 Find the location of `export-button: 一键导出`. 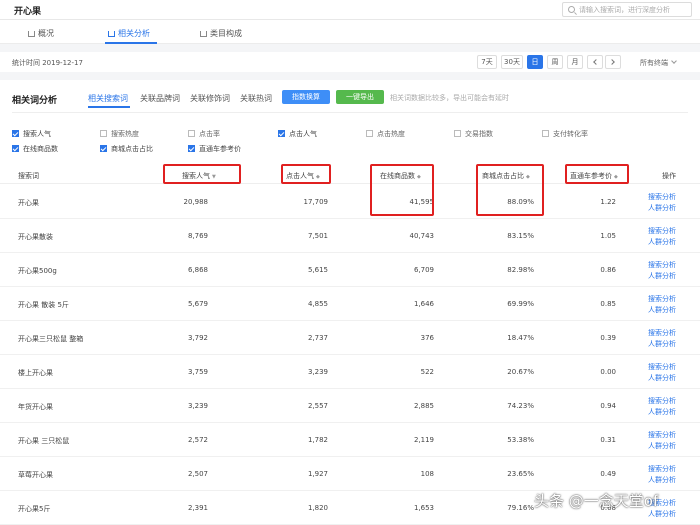

export-button: 一键导出 is located at coordinates (360, 97).